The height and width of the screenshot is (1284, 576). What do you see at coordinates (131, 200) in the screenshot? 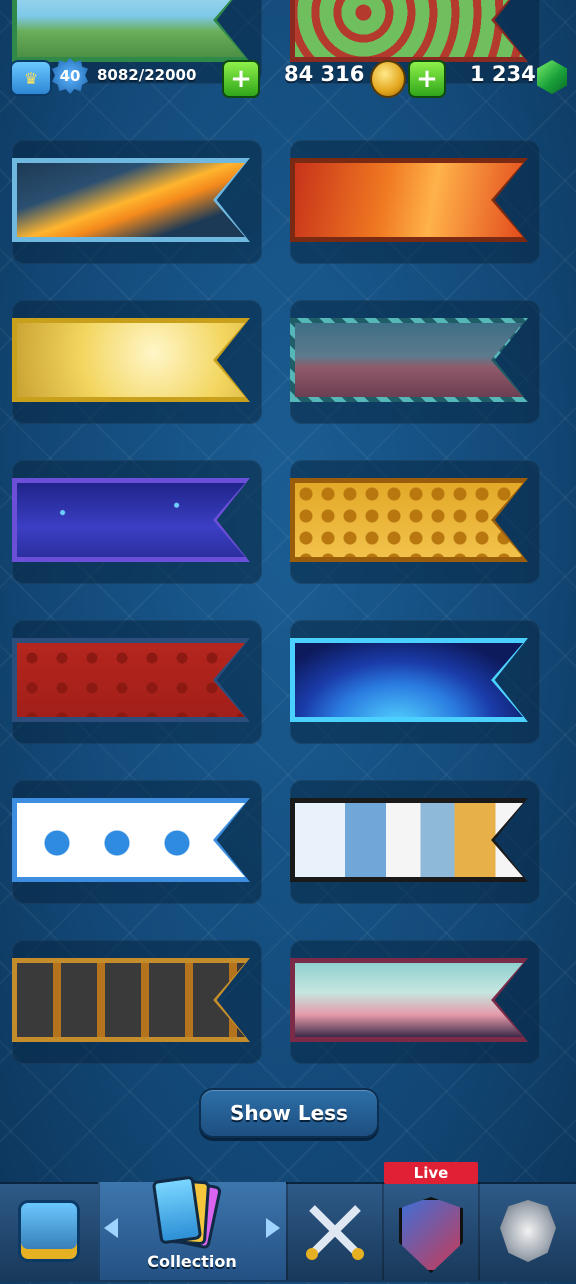
I see `golden-flame-banner` at bounding box center [131, 200].